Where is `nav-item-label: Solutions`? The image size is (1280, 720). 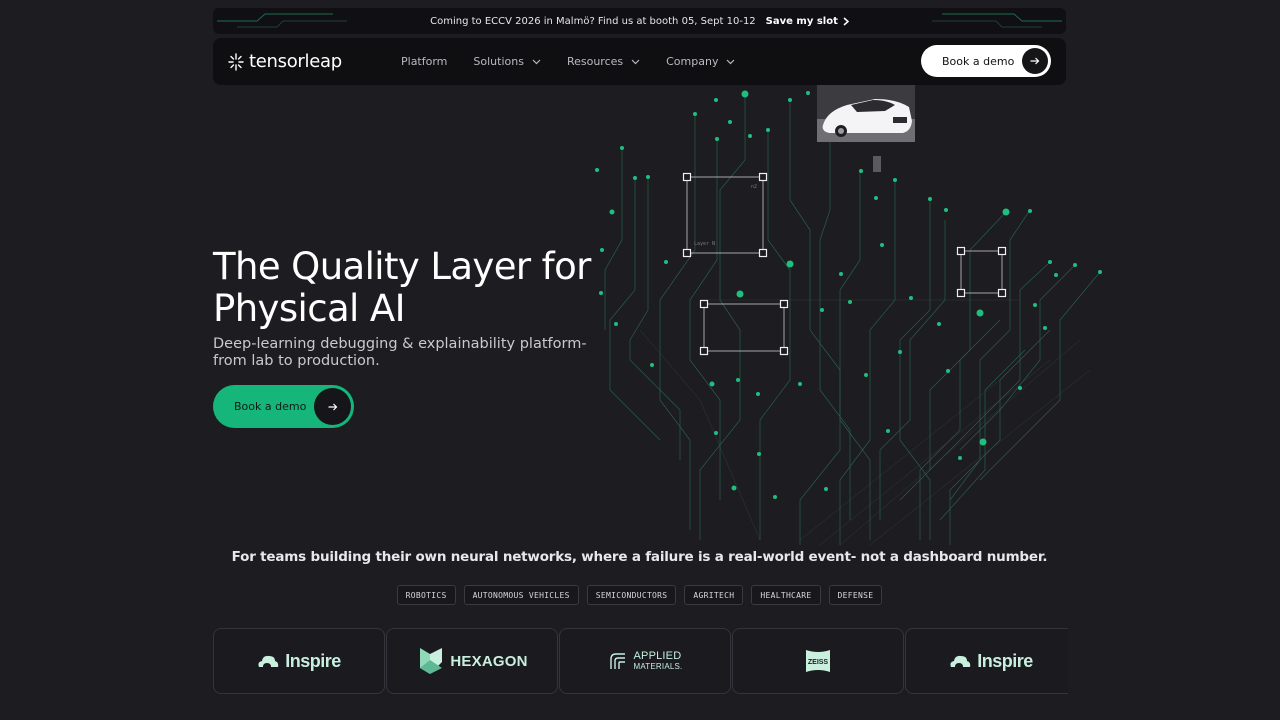 nav-item-label: Solutions is located at coordinates (498, 61).